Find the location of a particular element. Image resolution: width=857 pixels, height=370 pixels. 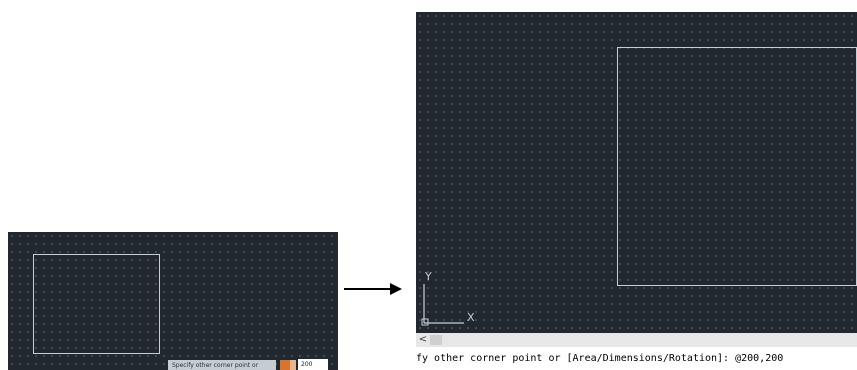

ucs-y-label: Y is located at coordinates (428, 276).